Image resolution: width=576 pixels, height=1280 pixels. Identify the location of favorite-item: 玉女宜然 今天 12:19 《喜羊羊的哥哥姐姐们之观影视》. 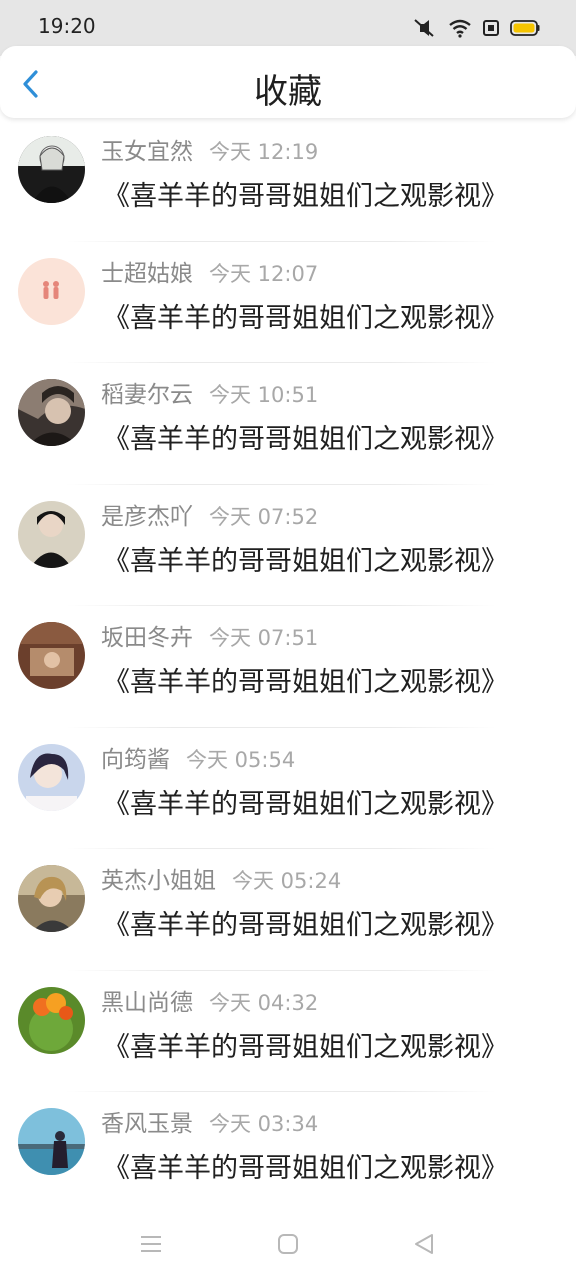
(288, 181).